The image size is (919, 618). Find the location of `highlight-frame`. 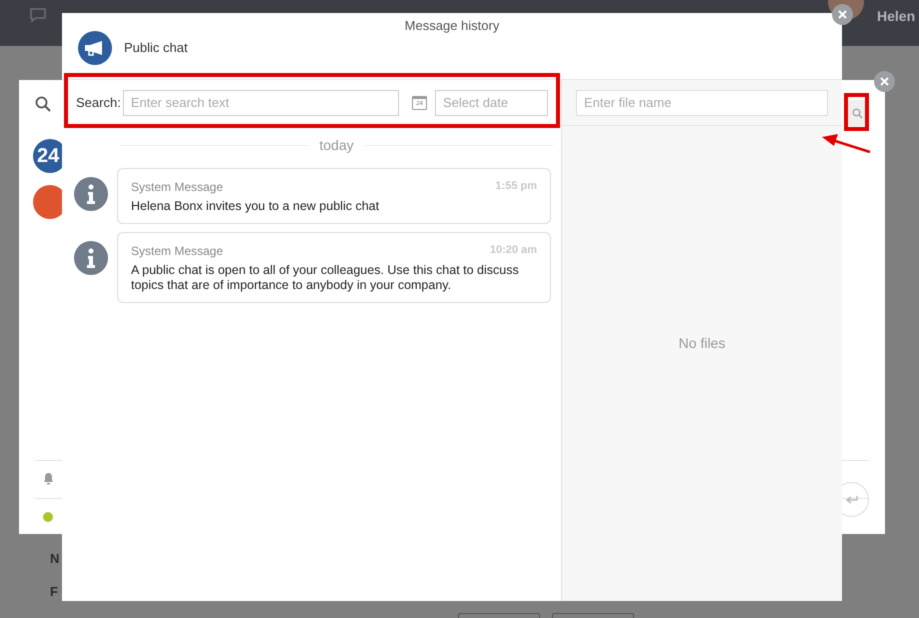

highlight-frame is located at coordinates (856, 112).